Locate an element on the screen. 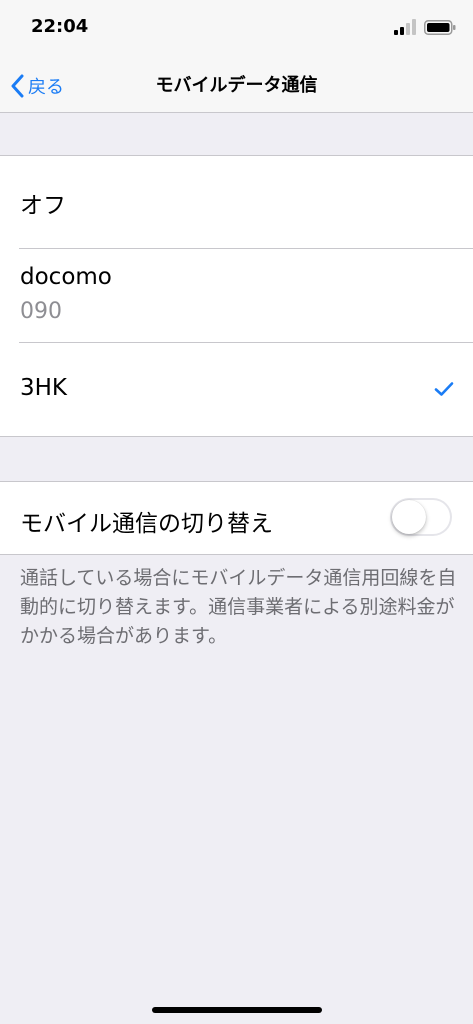 The height and width of the screenshot is (1024, 473). back-button-label: 戻る is located at coordinates (46, 87).